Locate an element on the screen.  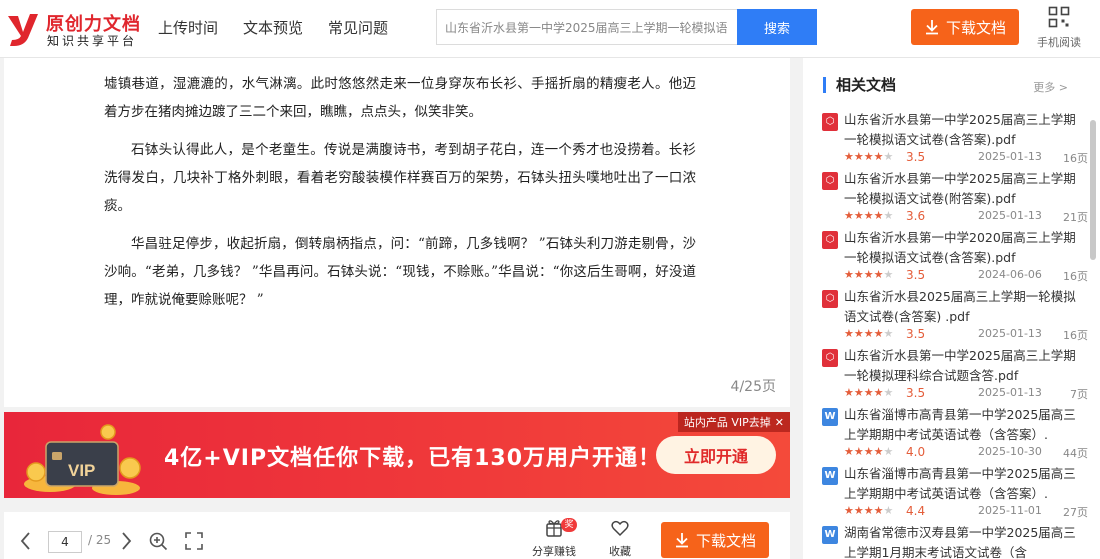
doc-date: 2025-11-01 is located at coordinates (1010, 510).